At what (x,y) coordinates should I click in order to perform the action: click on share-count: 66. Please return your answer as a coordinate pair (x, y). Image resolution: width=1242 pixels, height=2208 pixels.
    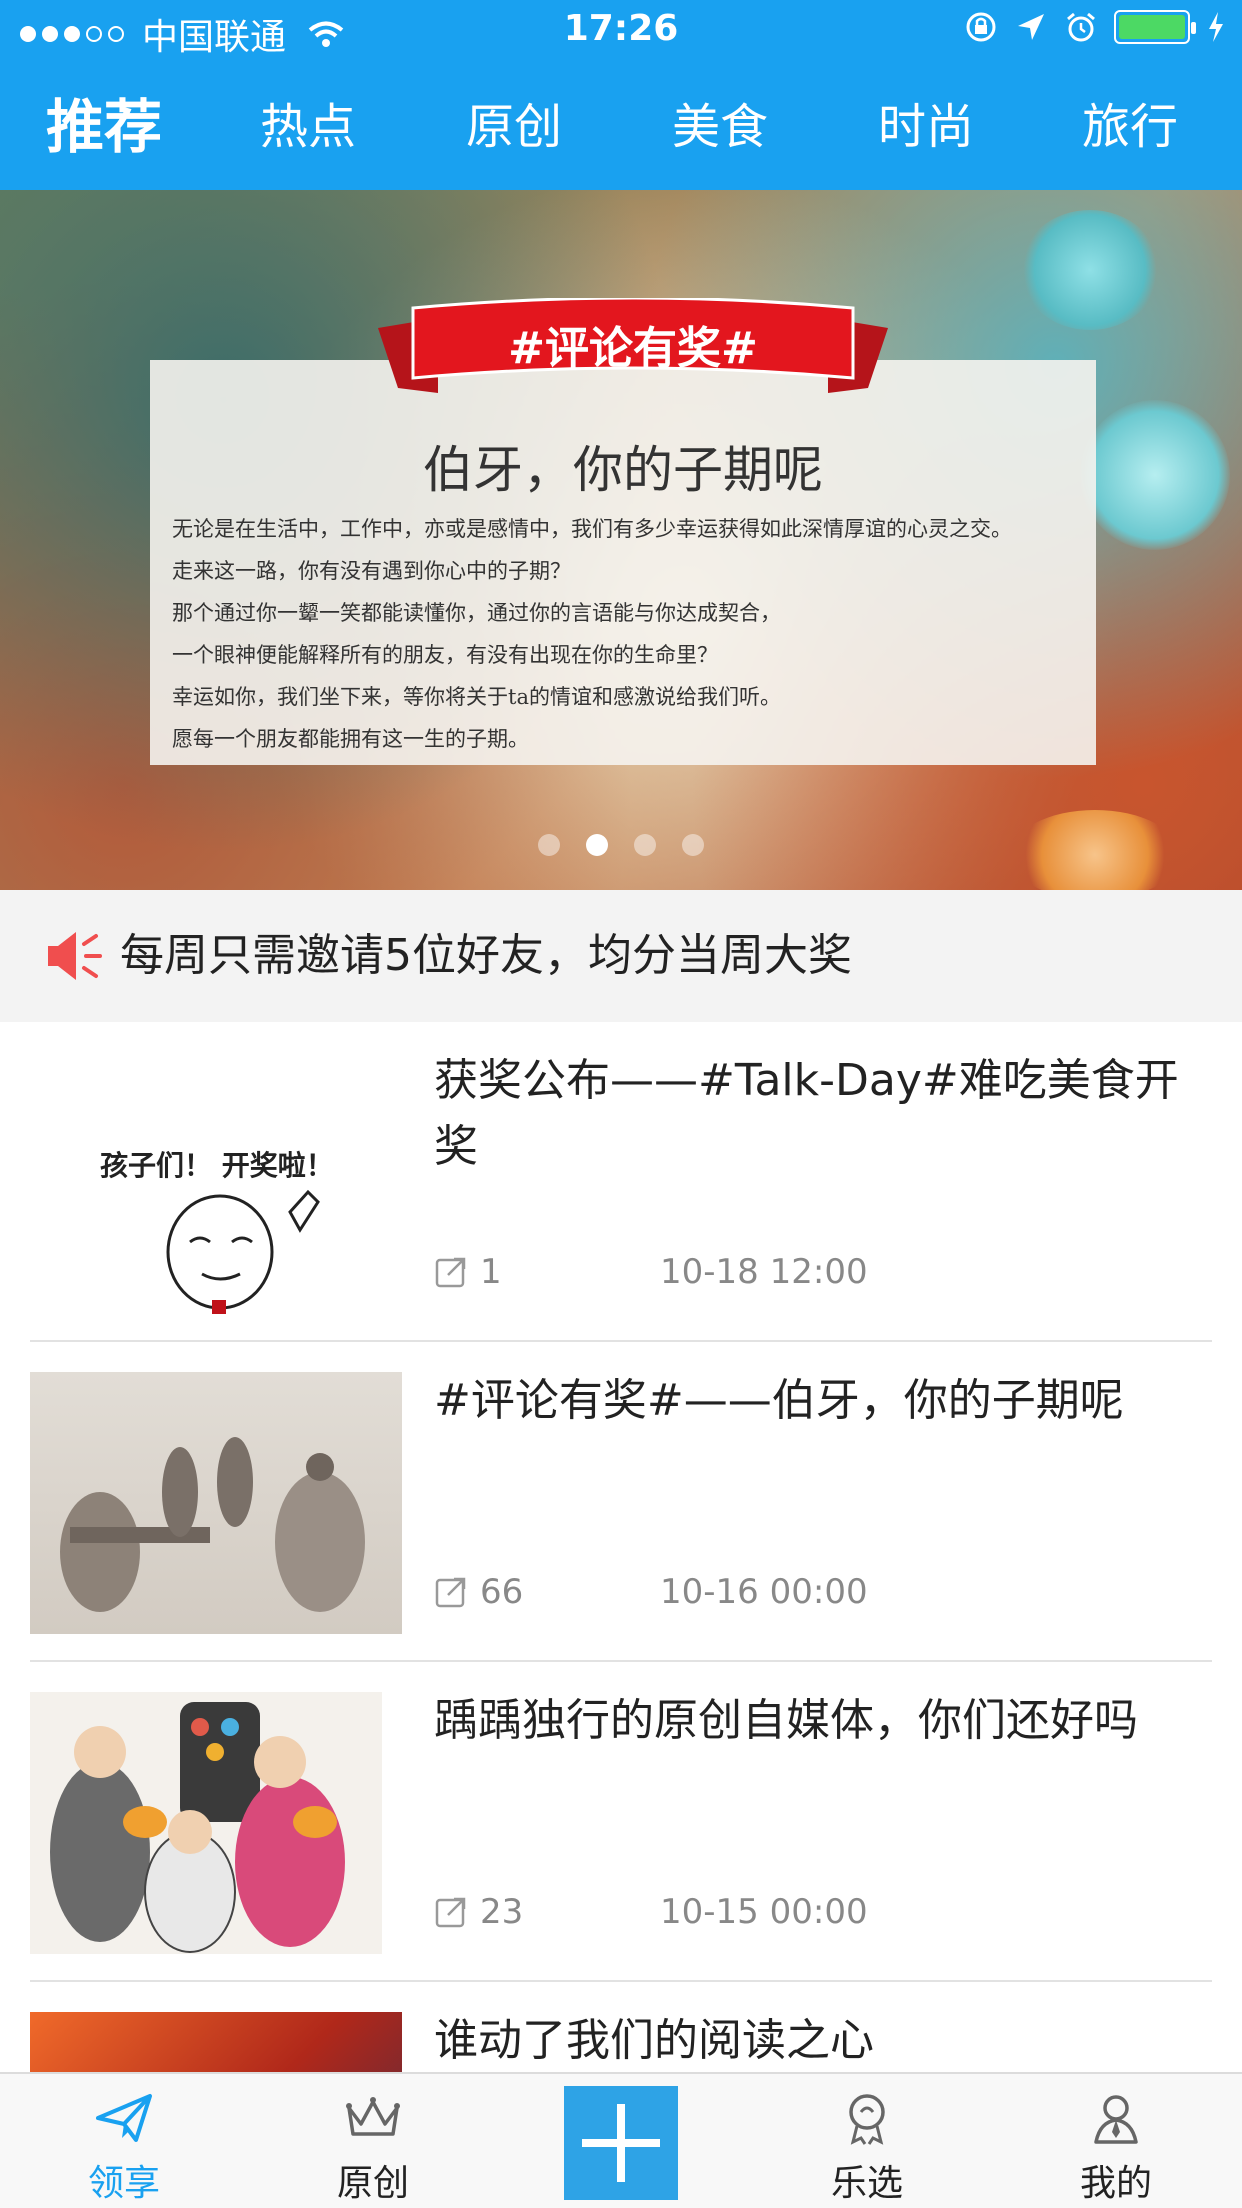
    Looking at the image, I should click on (502, 1592).